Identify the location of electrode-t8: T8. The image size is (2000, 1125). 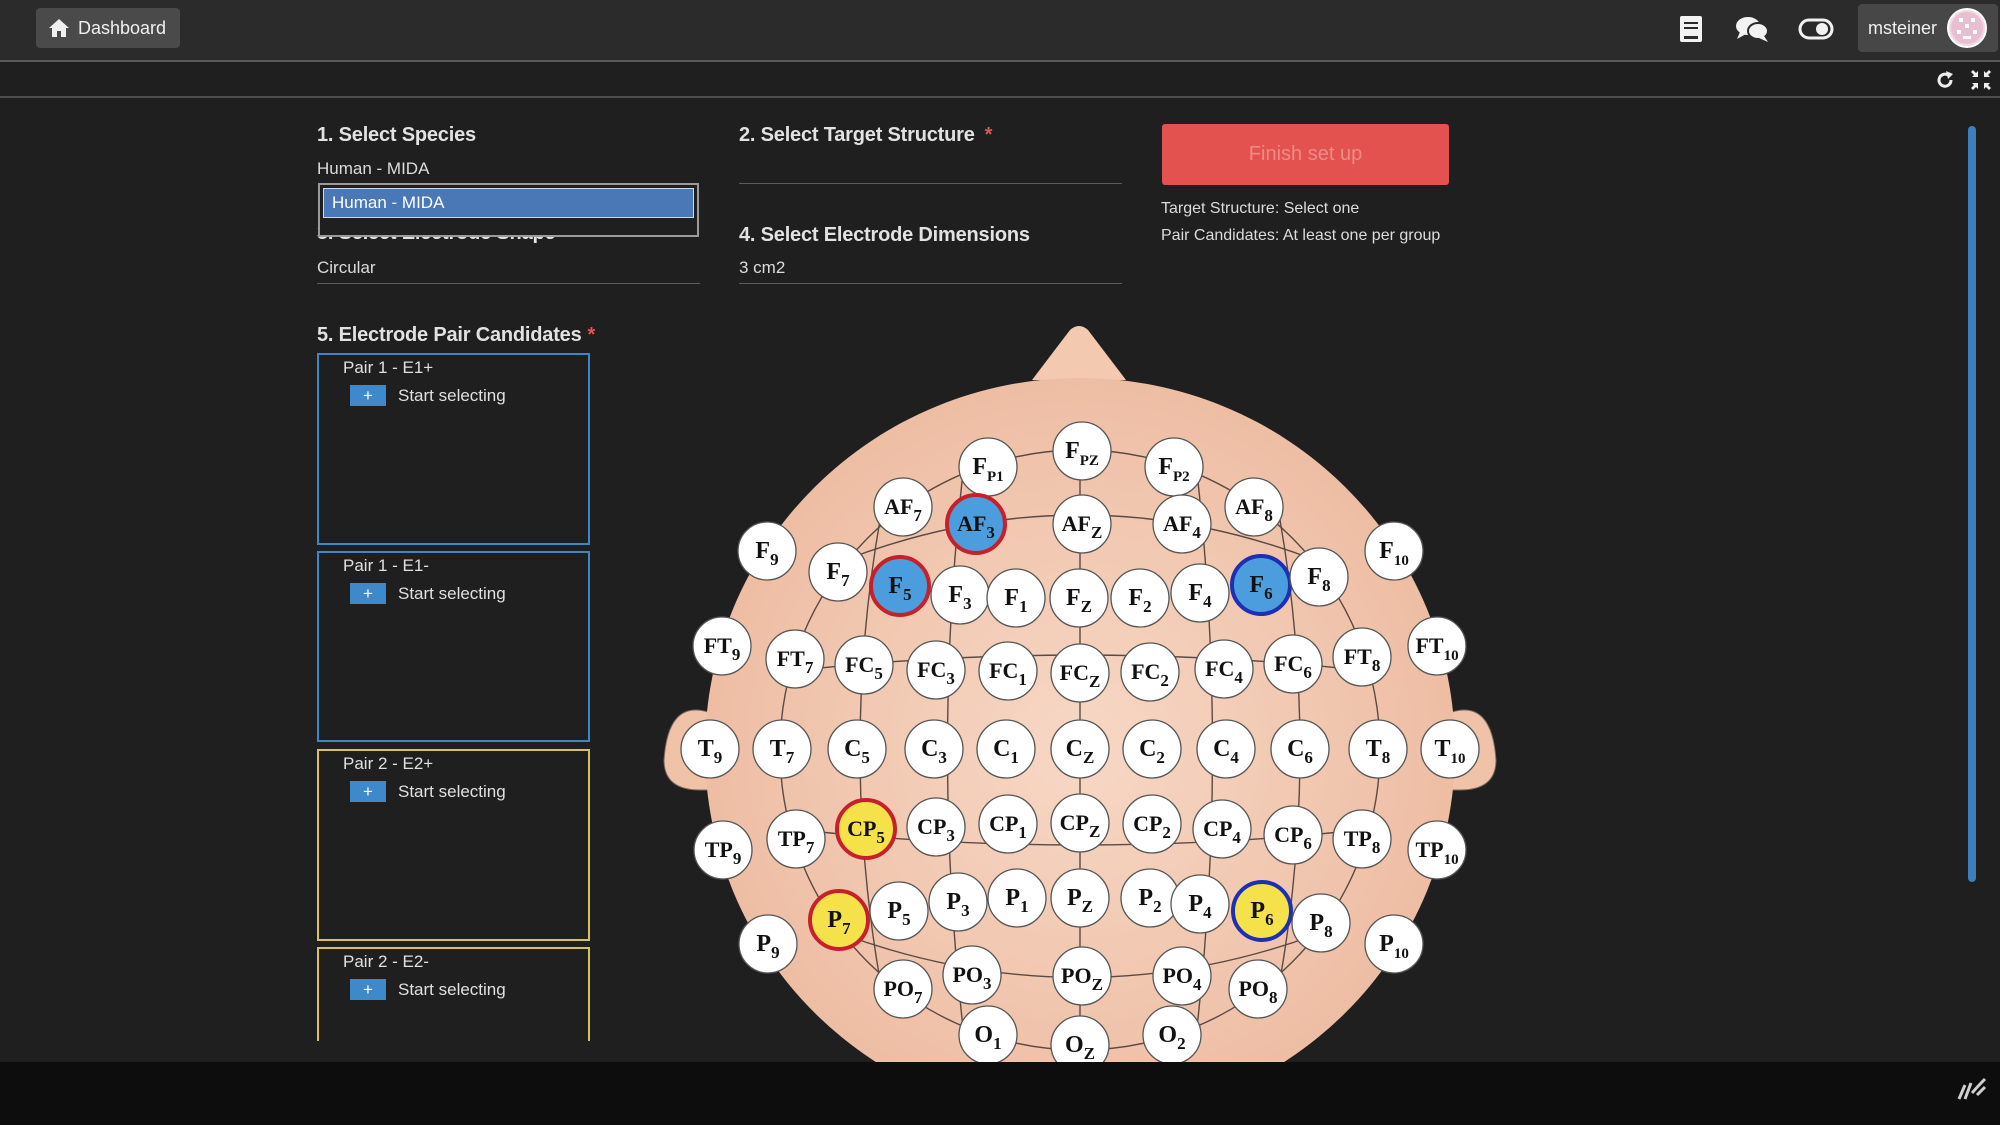
(1378, 749).